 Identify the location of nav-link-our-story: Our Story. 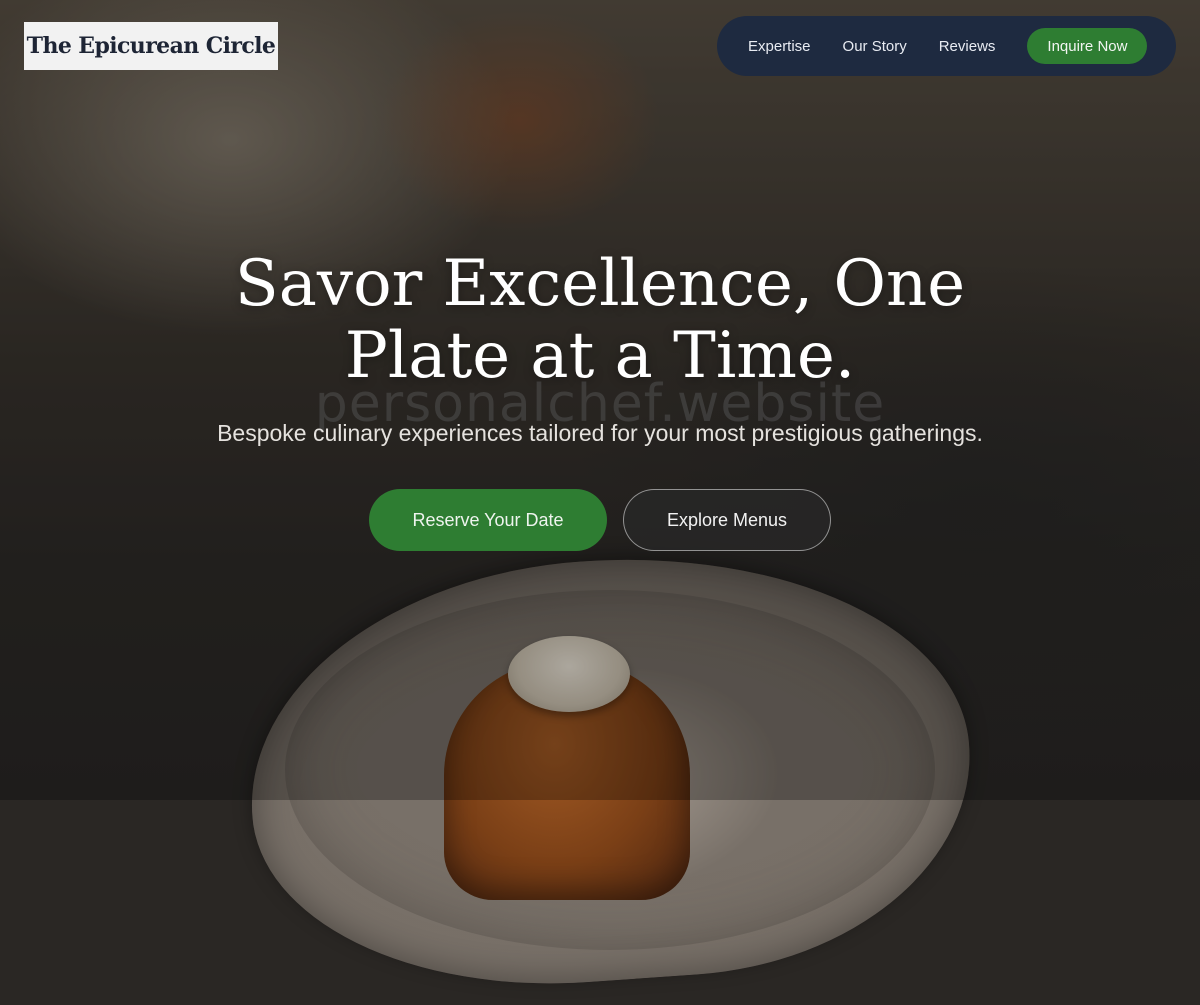
(875, 46).